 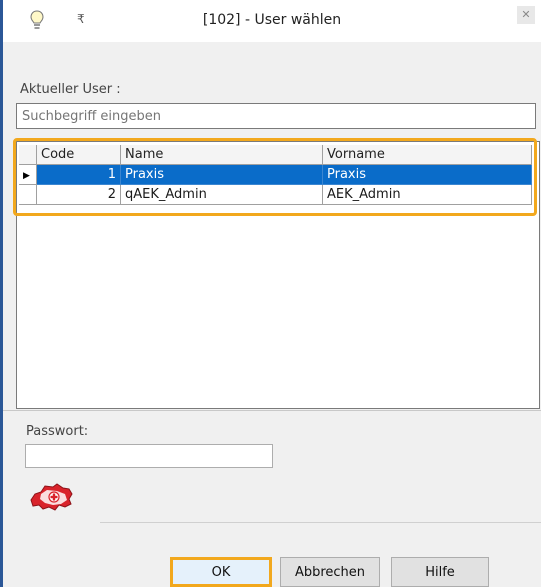 I want to click on window-border, so click(x=1, y=293).